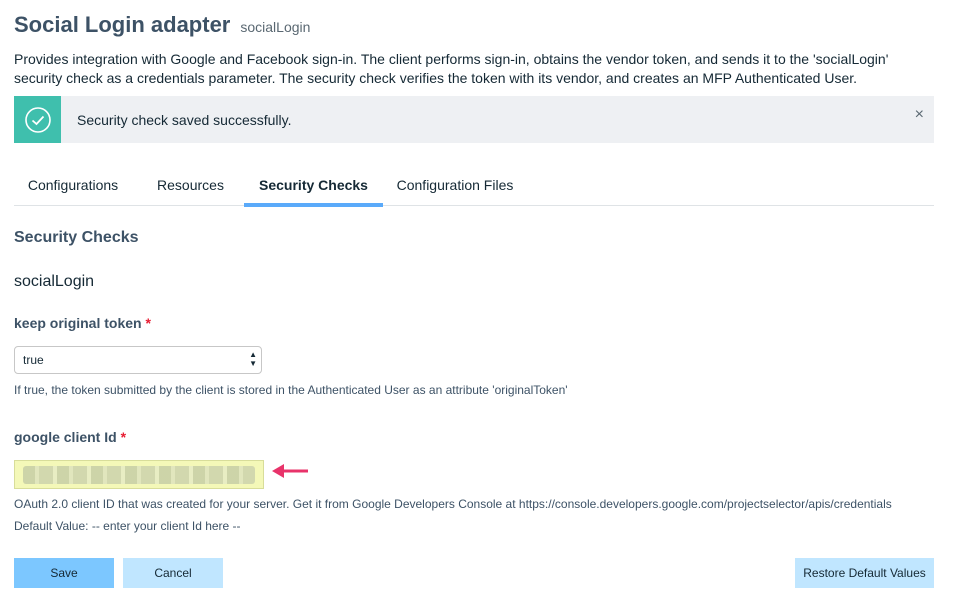  I want to click on security-check-name: socialLogin, so click(54, 281).